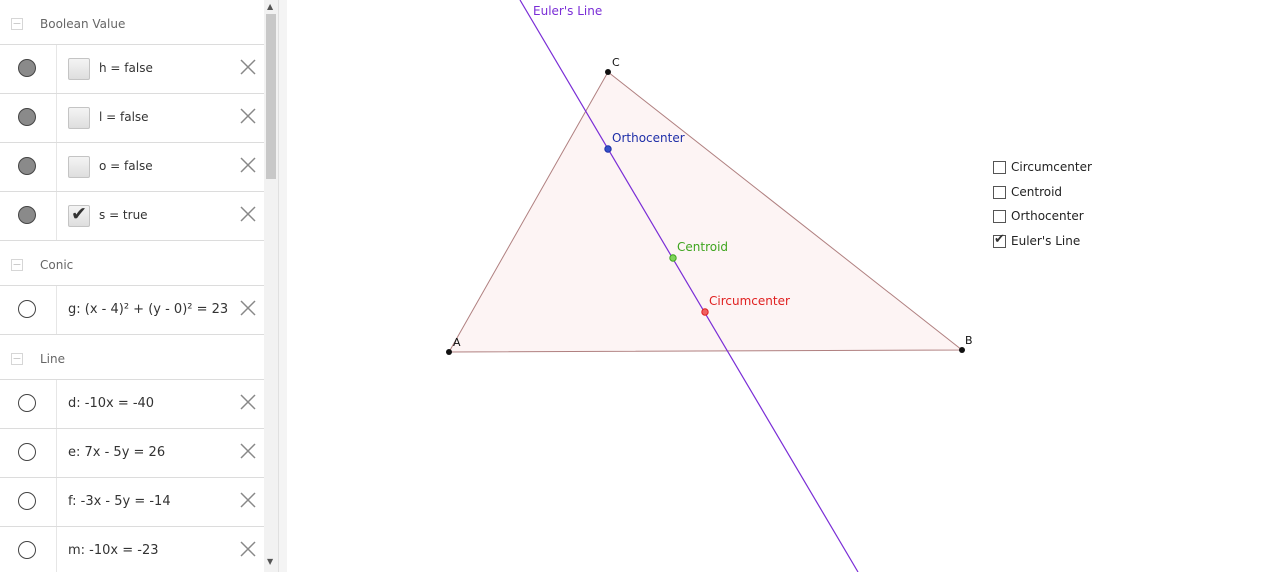  Describe the element at coordinates (111, 403) in the screenshot. I see `algebra-expression: d: -10x = -40` at that location.